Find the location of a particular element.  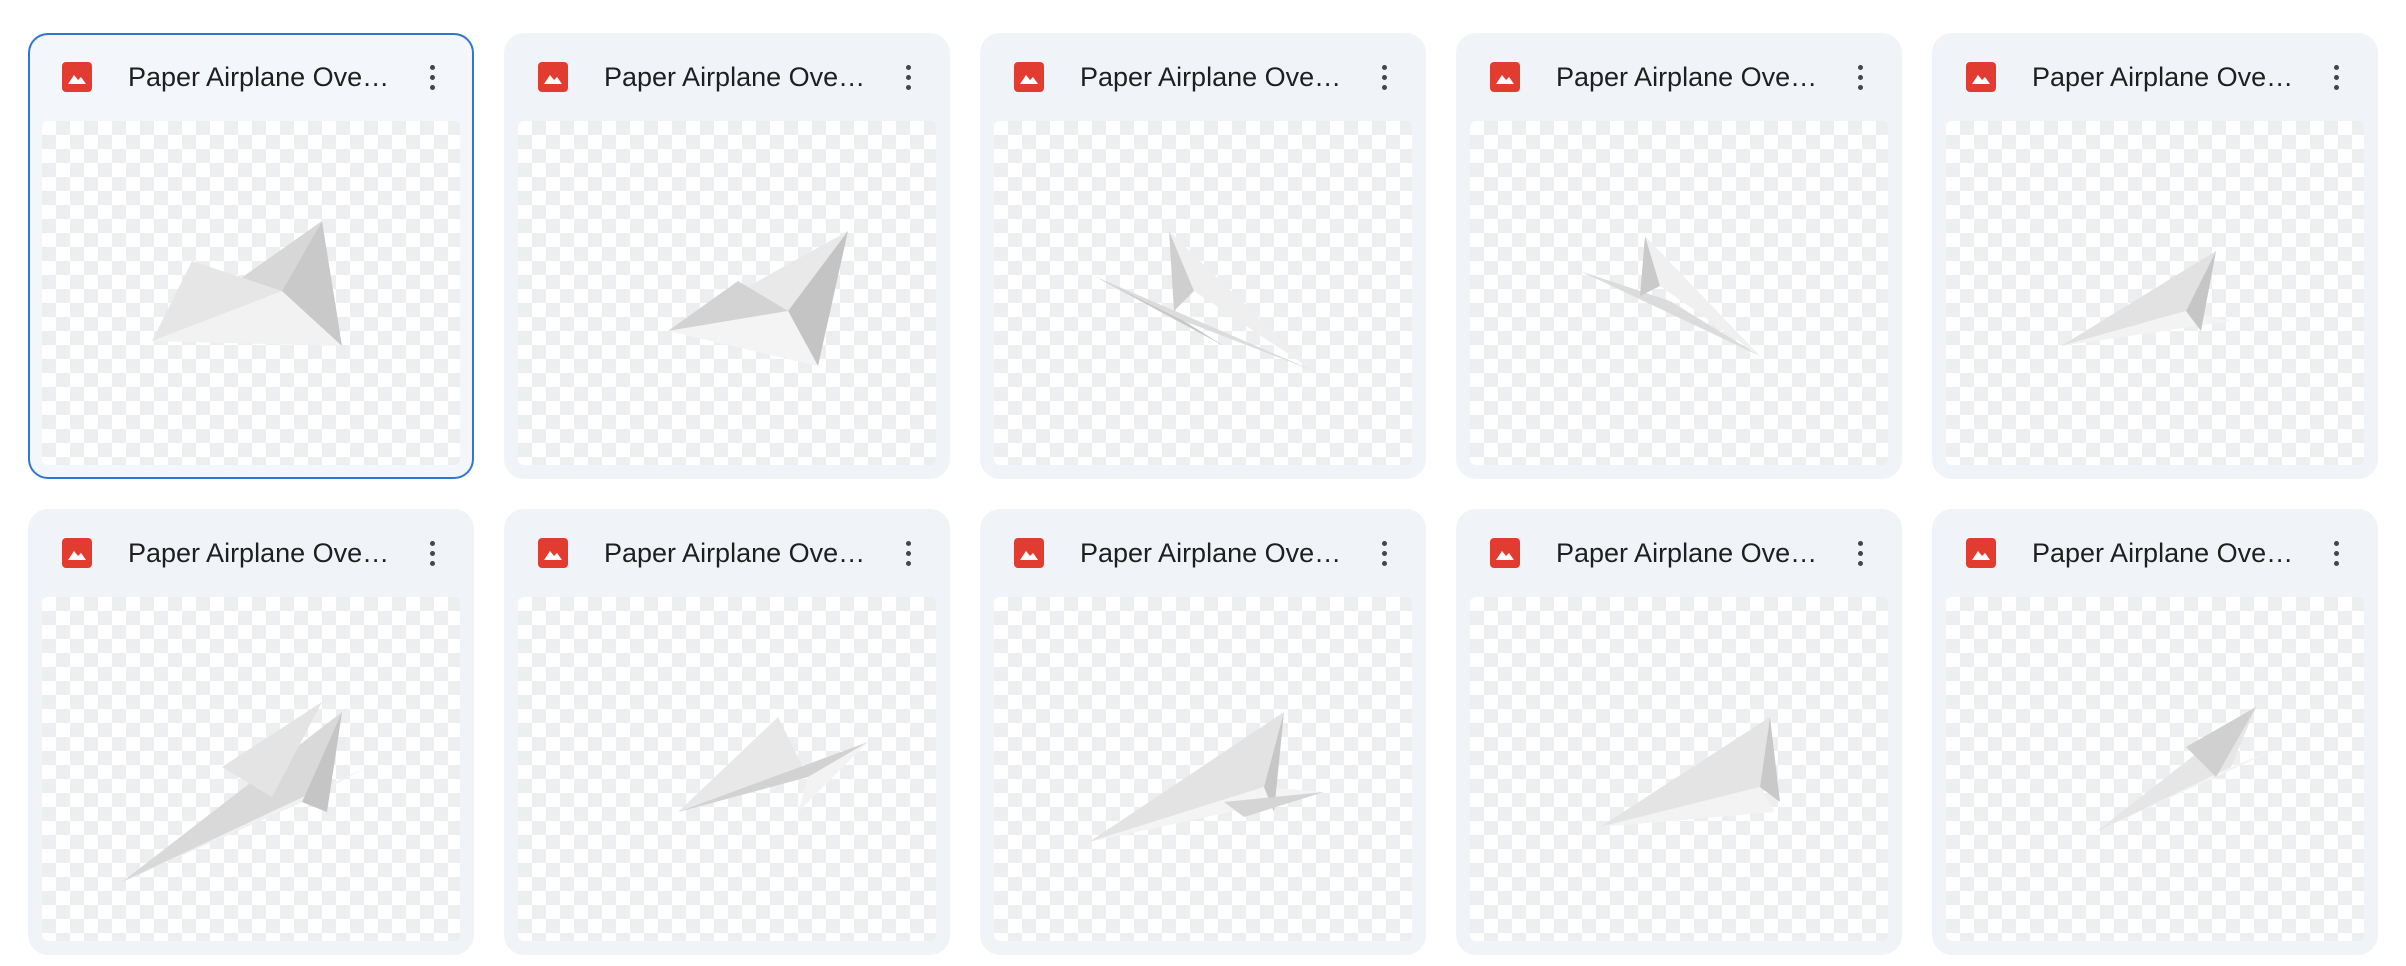

file-card: Paper Airplane Overhead 6.png is located at coordinates (251, 732).